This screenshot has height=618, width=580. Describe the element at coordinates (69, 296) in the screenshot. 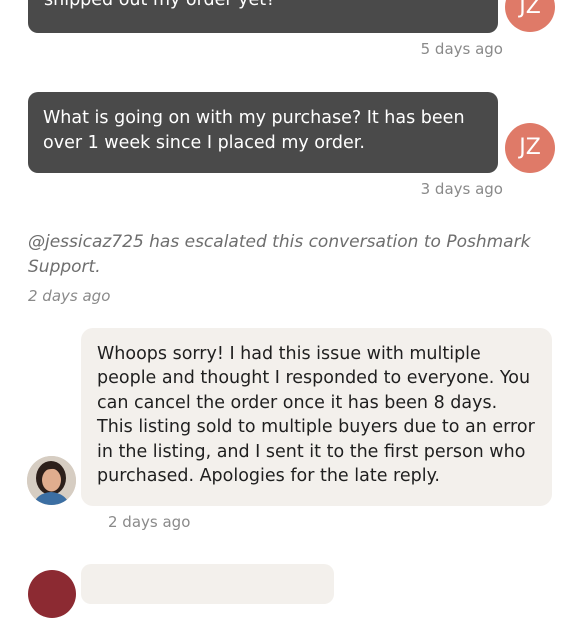

I see `system-timestamp: 2 days ago` at that location.